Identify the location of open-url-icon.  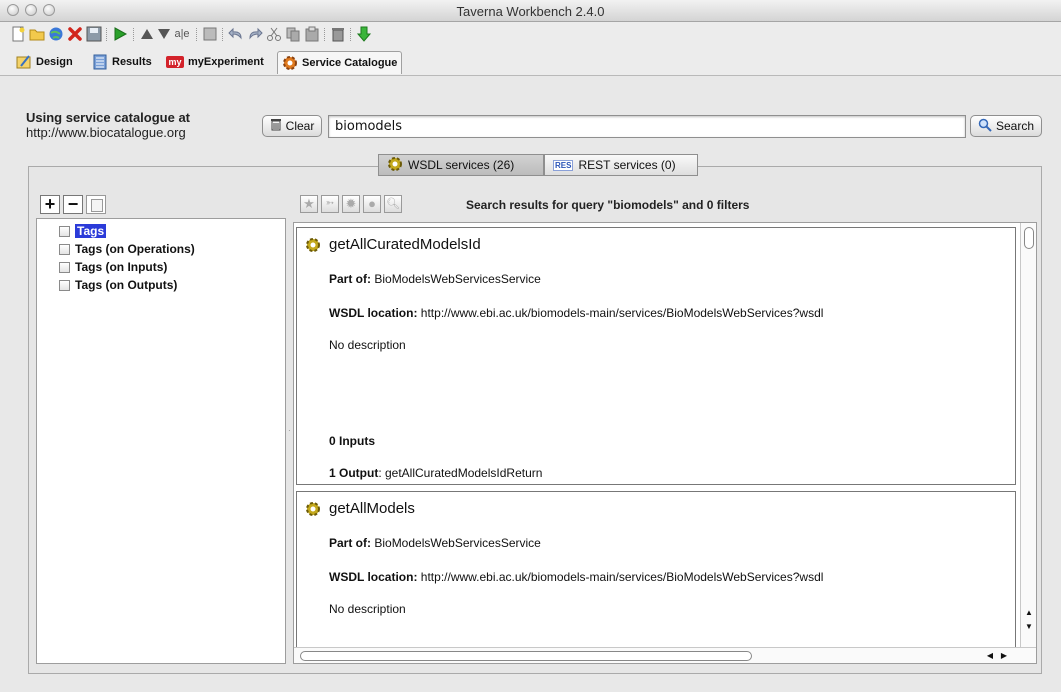
(56, 34).